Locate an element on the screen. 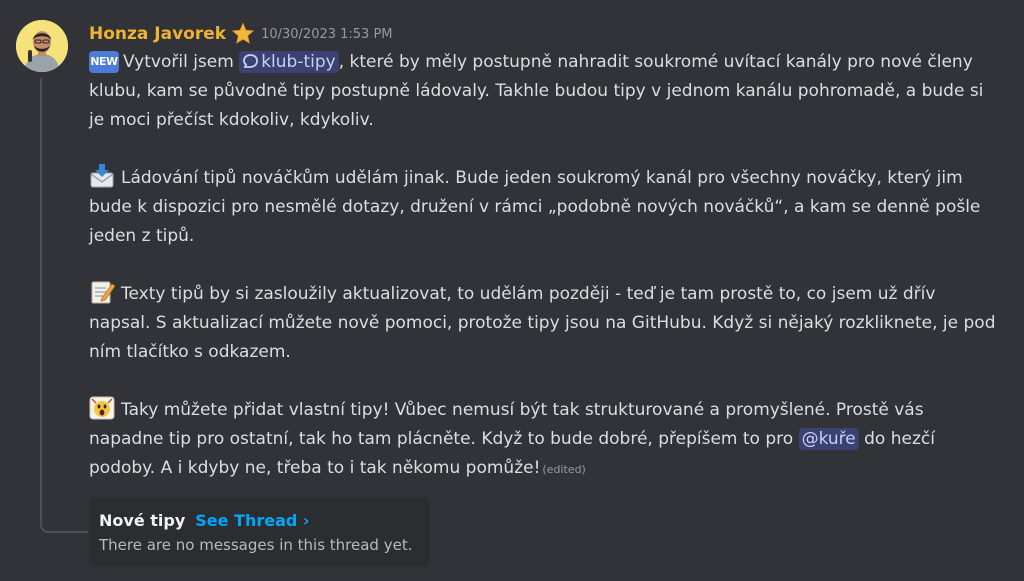 The image size is (1024, 581). scream-icon is located at coordinates (103, 408).